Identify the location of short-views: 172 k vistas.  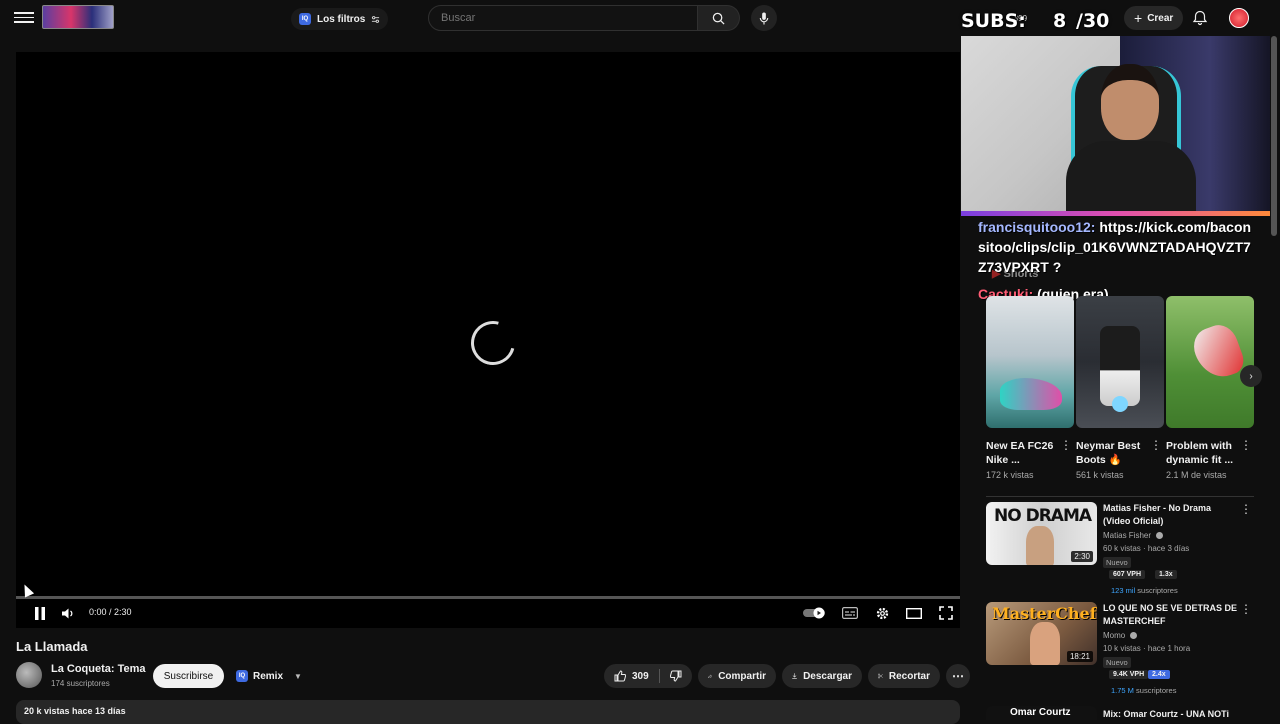
(1010, 475).